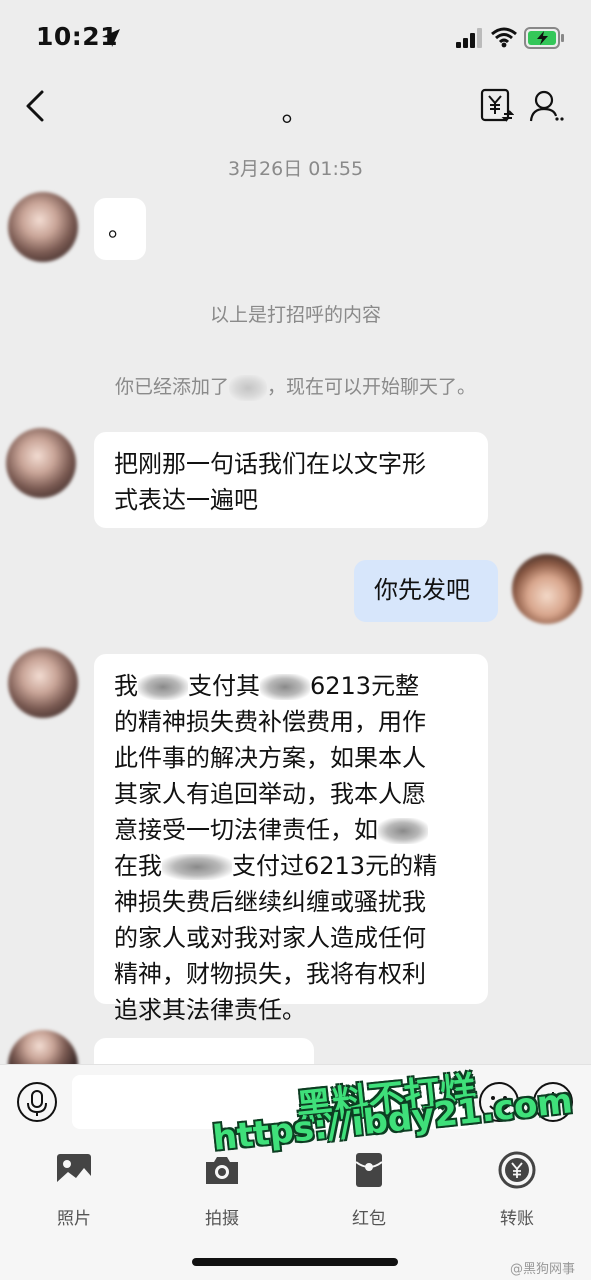 The image size is (591, 1280). I want to click on watermark-credit: @黑狗网事, so click(543, 1269).